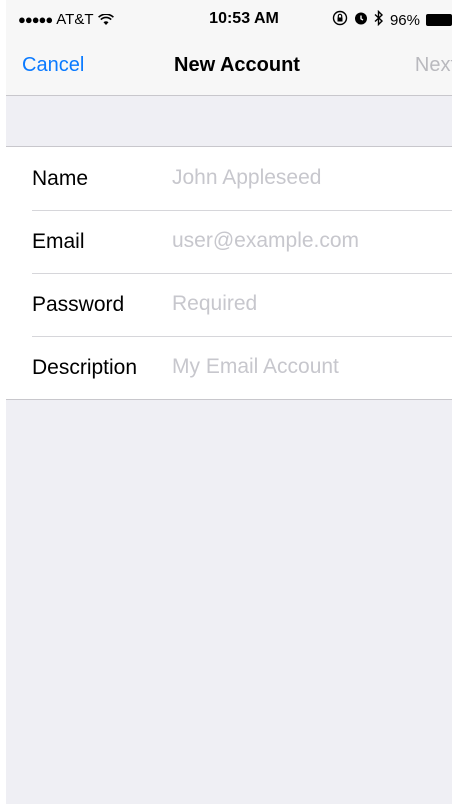 This screenshot has width=452, height=804. I want to click on status-right: 96%, so click(392, 19).